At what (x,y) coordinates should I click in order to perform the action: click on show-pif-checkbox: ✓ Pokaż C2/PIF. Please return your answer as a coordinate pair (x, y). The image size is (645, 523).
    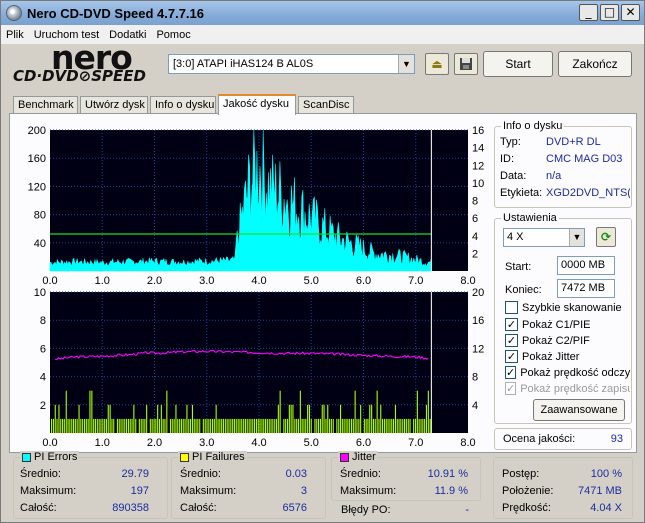
    Looking at the image, I should click on (547, 340).